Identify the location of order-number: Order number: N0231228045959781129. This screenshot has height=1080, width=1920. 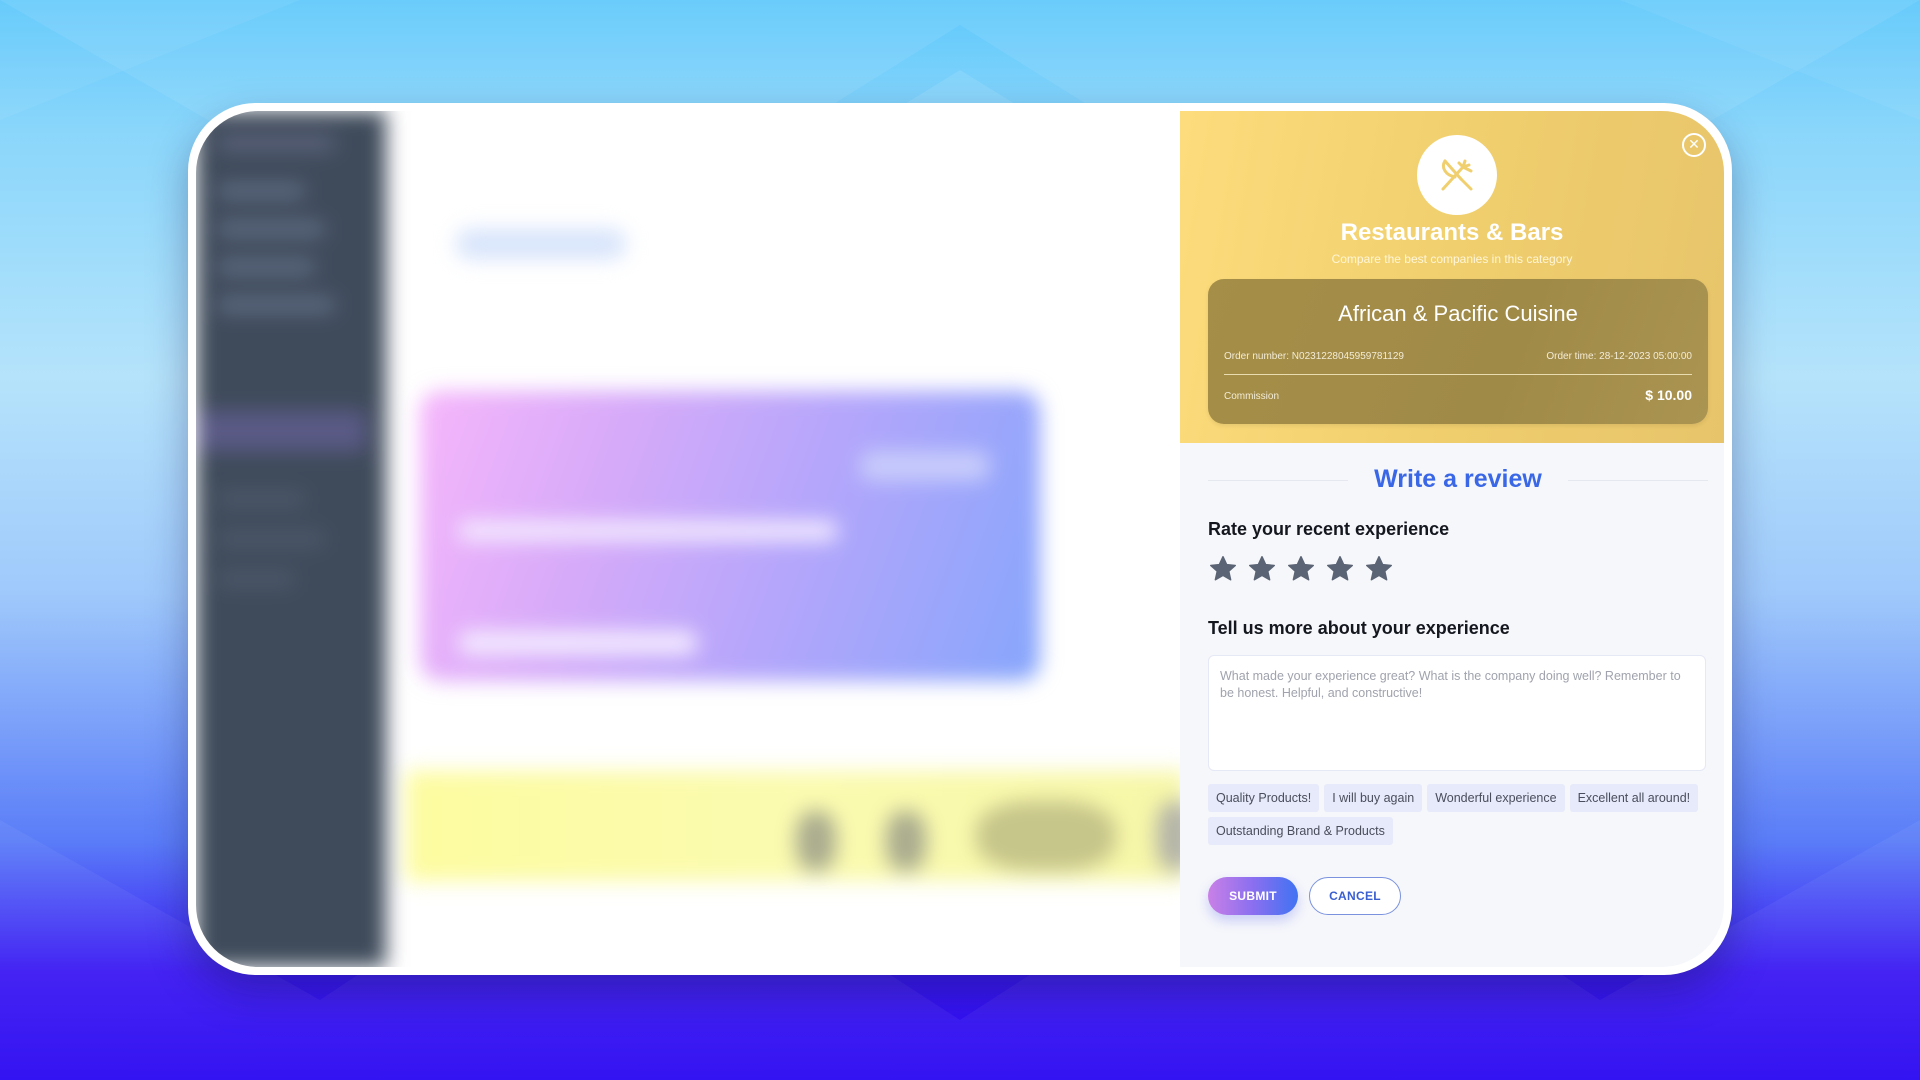
(1314, 356).